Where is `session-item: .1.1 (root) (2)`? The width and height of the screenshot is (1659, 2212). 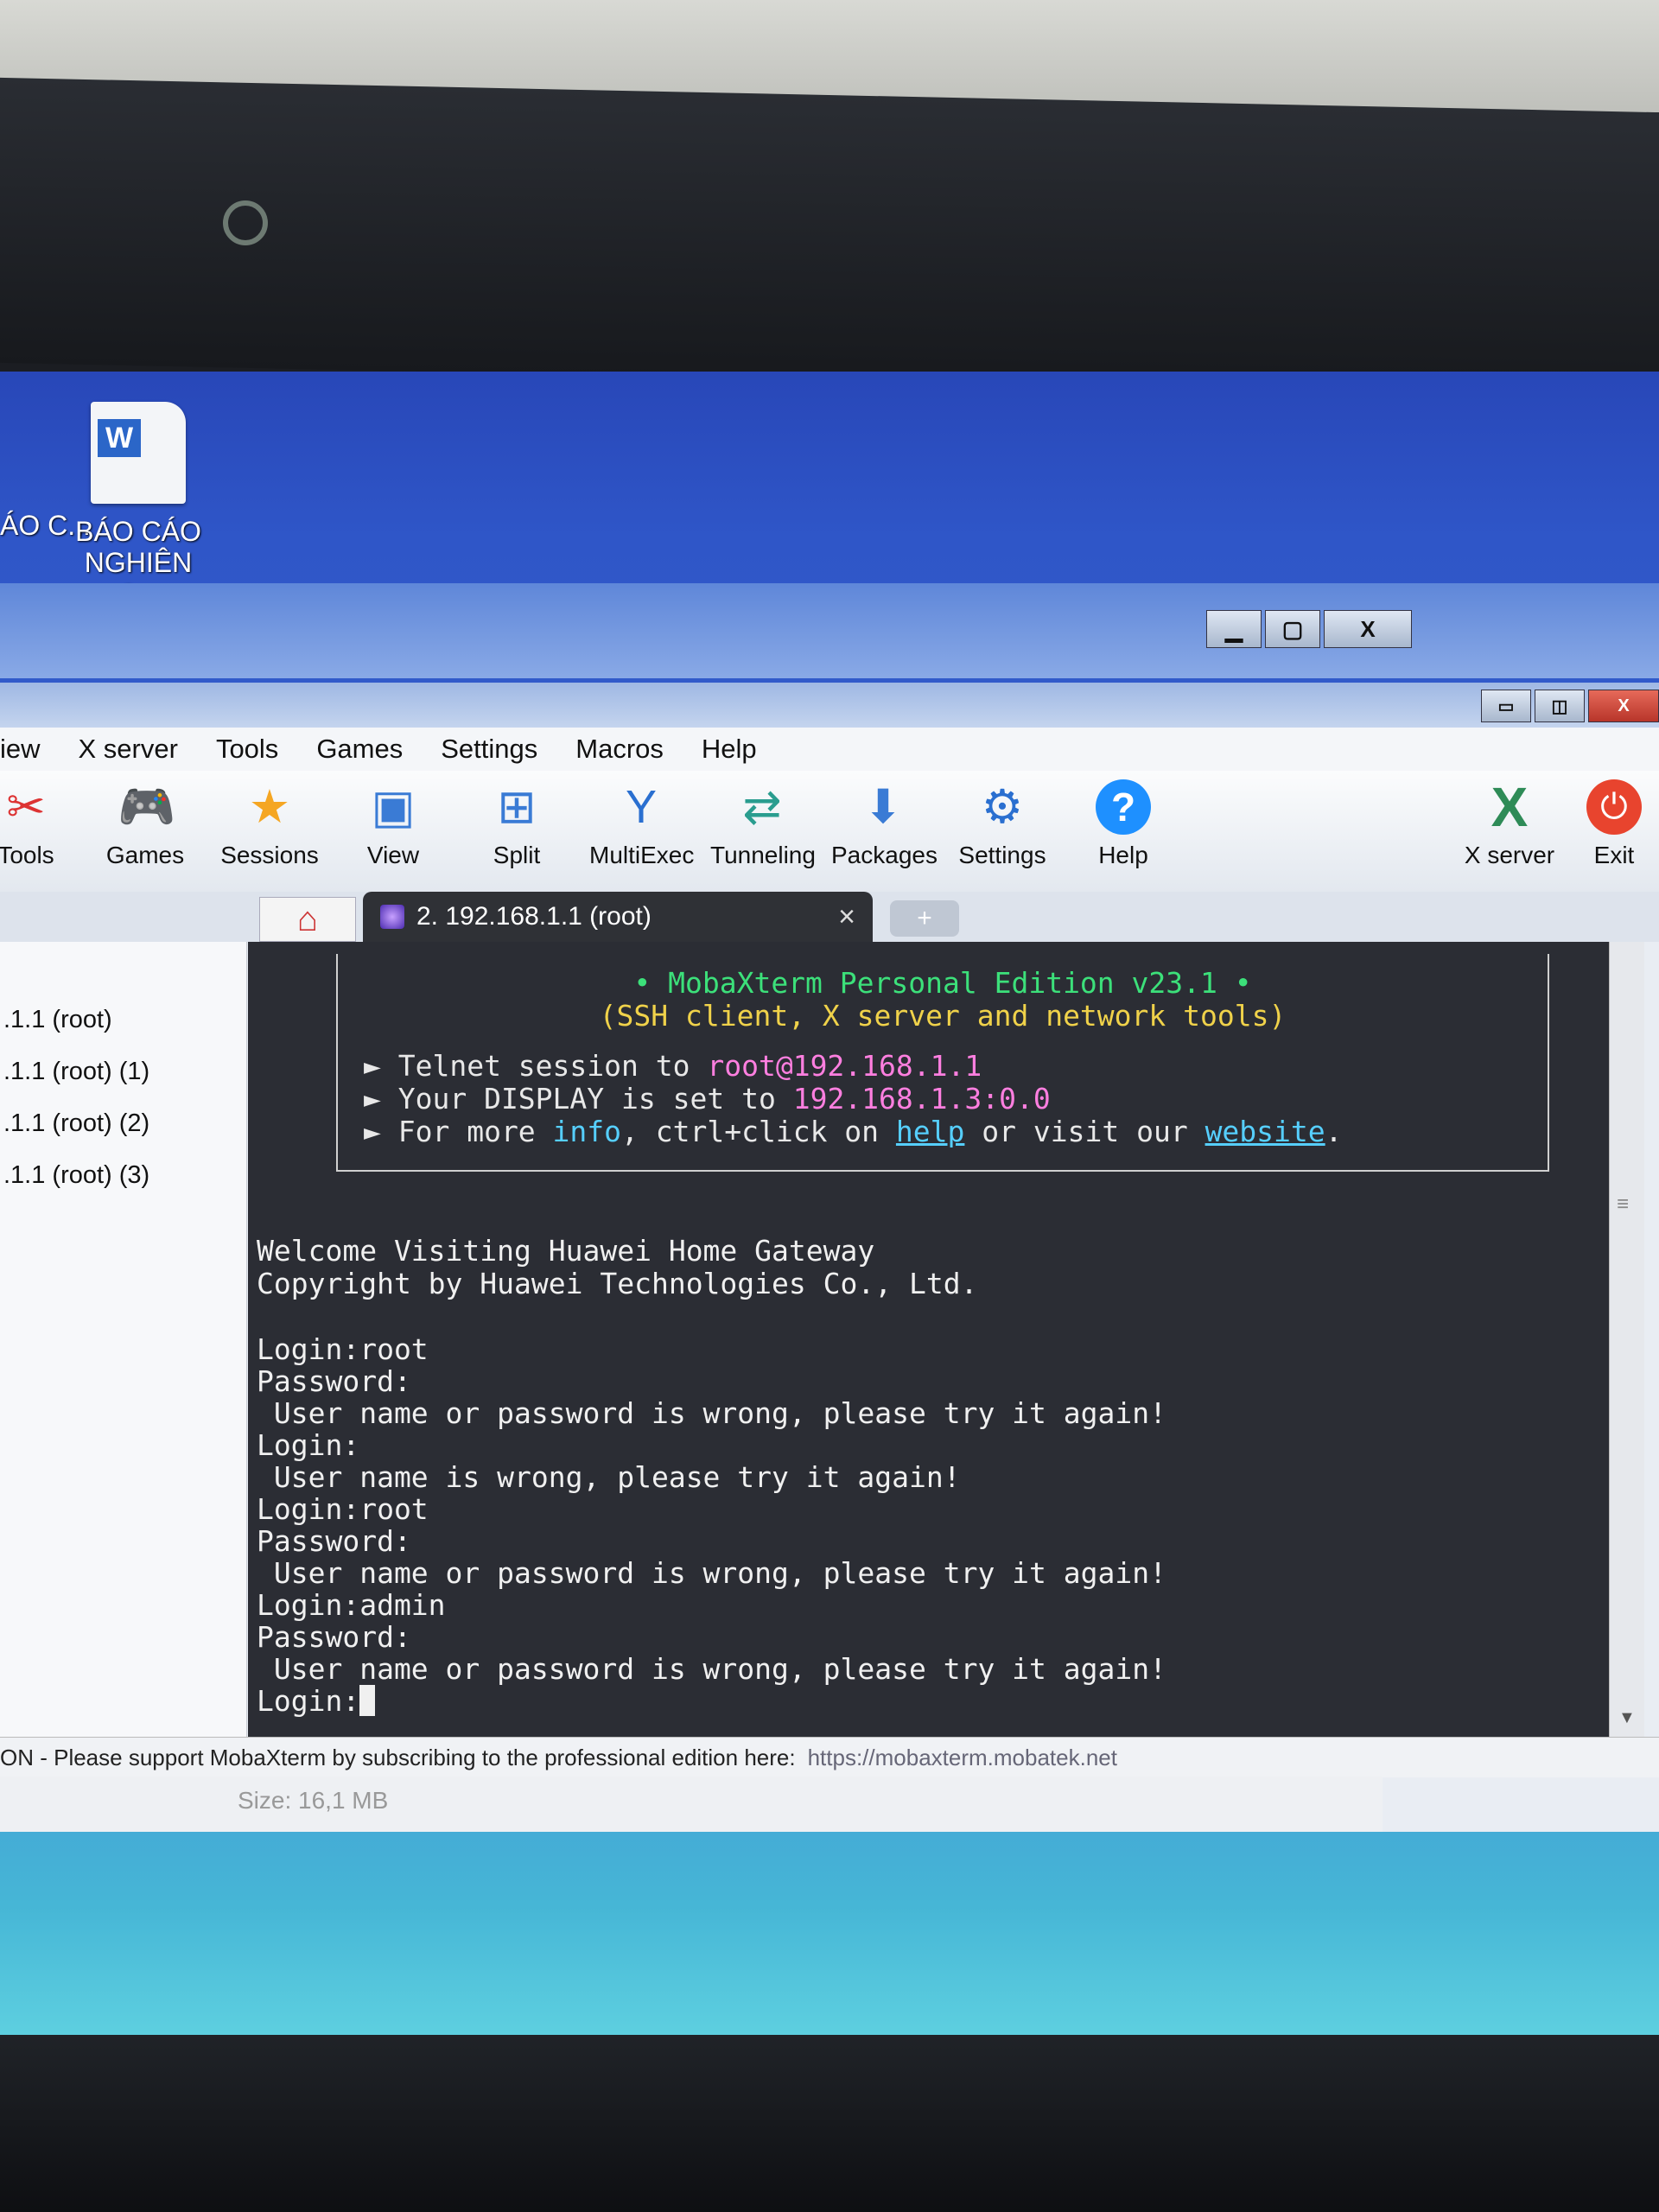
session-item: .1.1 (root) (2) is located at coordinates (123, 1123).